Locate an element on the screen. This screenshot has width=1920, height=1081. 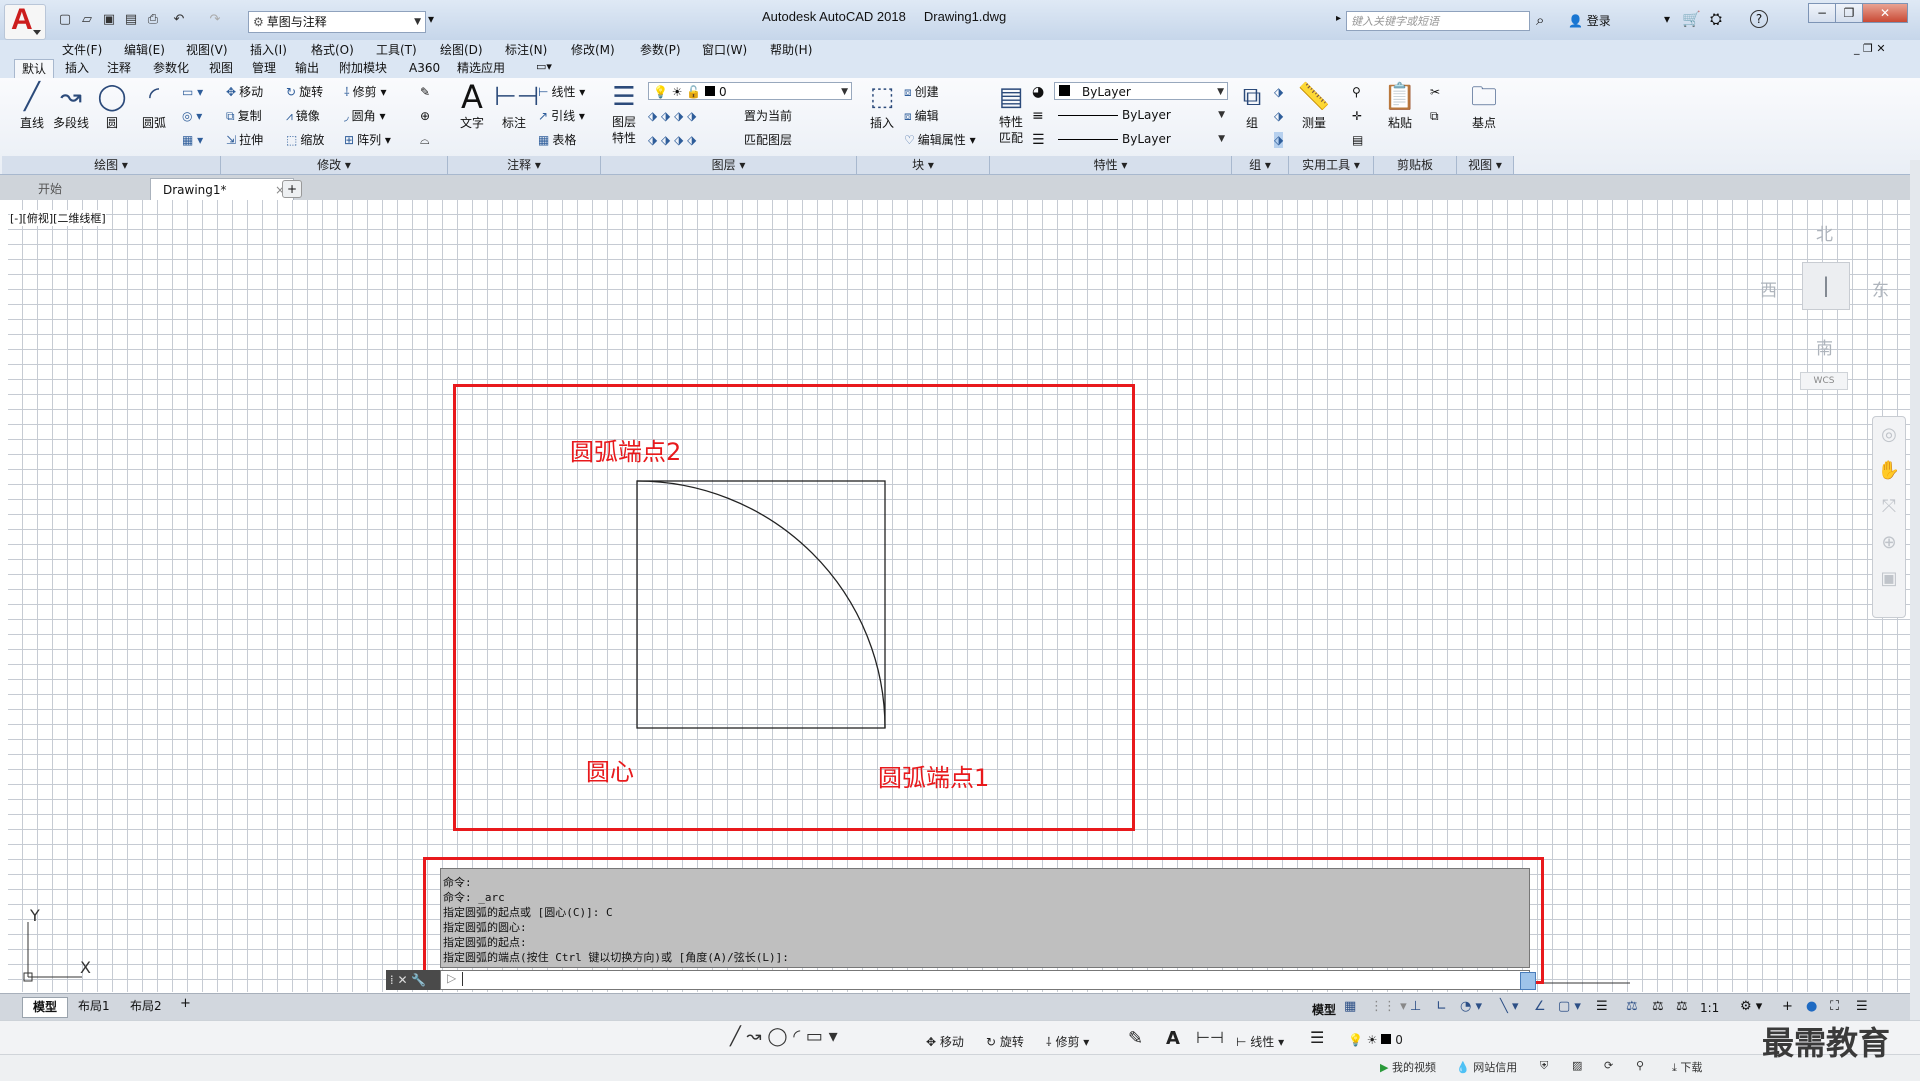
toolbar-linear-label: 线性 is located at coordinates (1262, 1042).